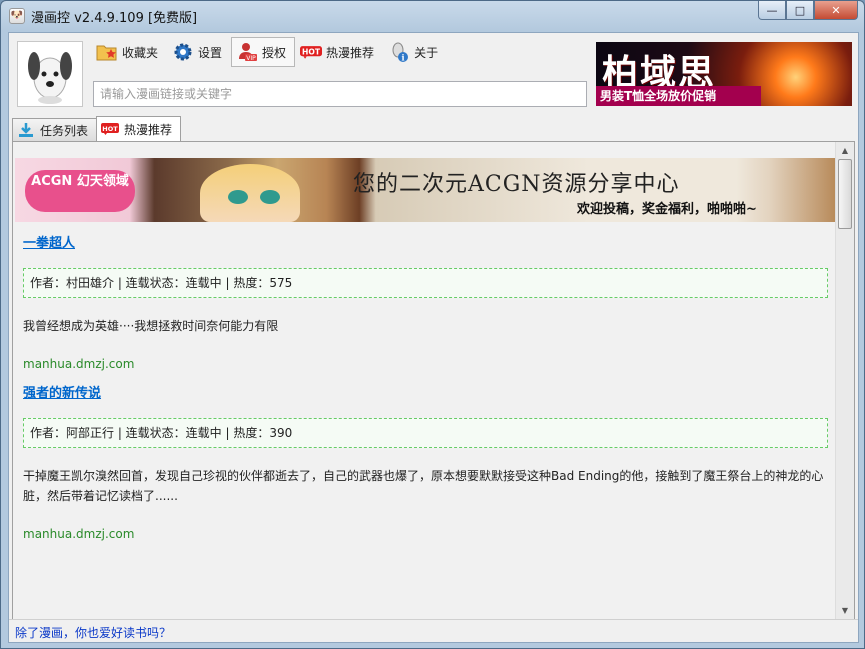  I want to click on about-button: i 关于, so click(415, 52).